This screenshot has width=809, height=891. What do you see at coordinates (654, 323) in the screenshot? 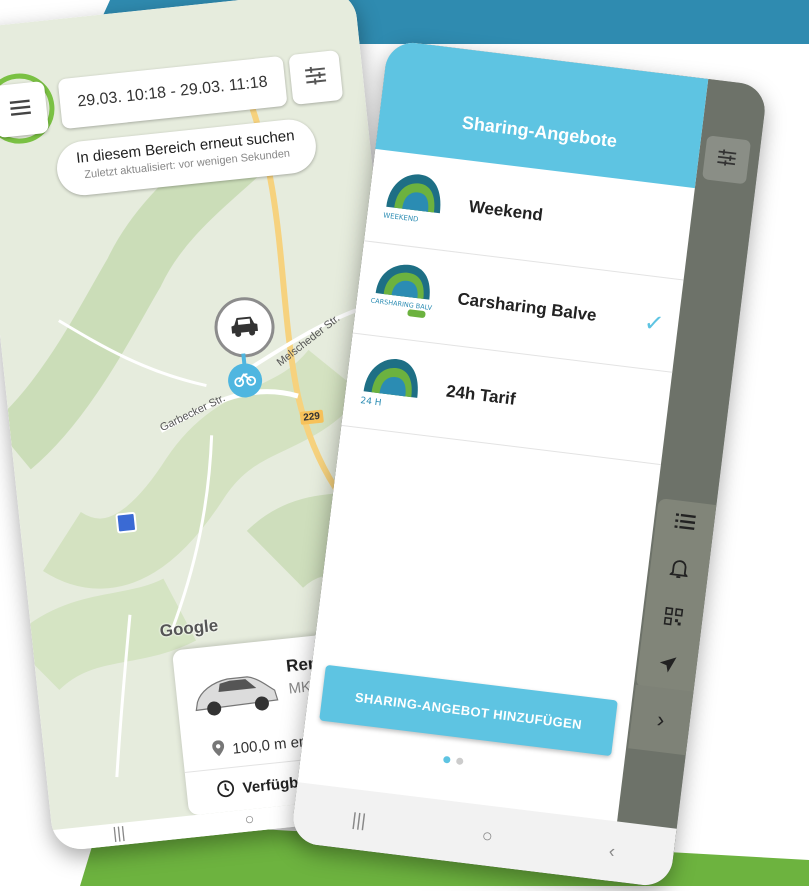
I see `checkmark-icon: ✓` at bounding box center [654, 323].